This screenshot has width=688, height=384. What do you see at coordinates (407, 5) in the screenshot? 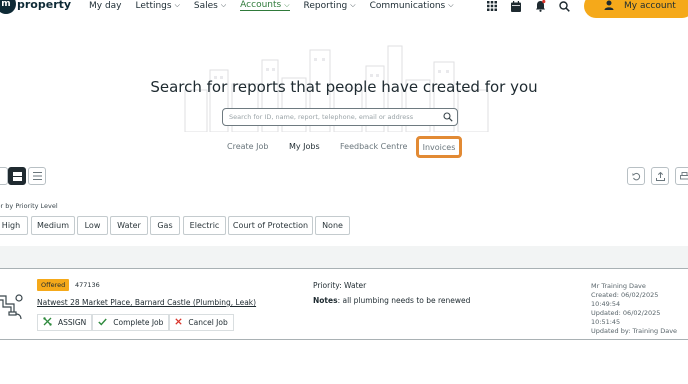
I see `nav-label: Communications` at bounding box center [407, 5].